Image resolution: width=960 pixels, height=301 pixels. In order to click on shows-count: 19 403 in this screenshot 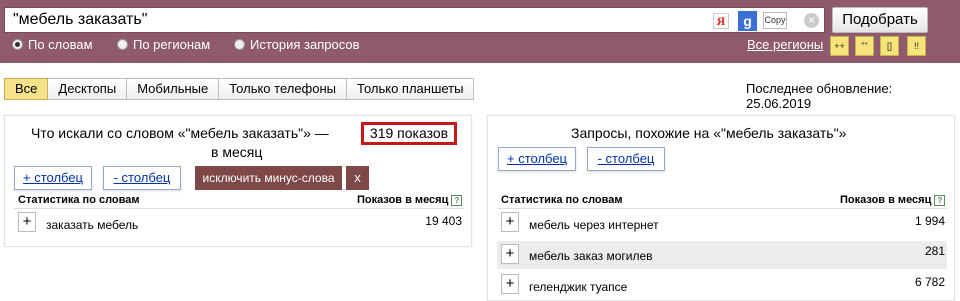, I will do `click(443, 221)`.